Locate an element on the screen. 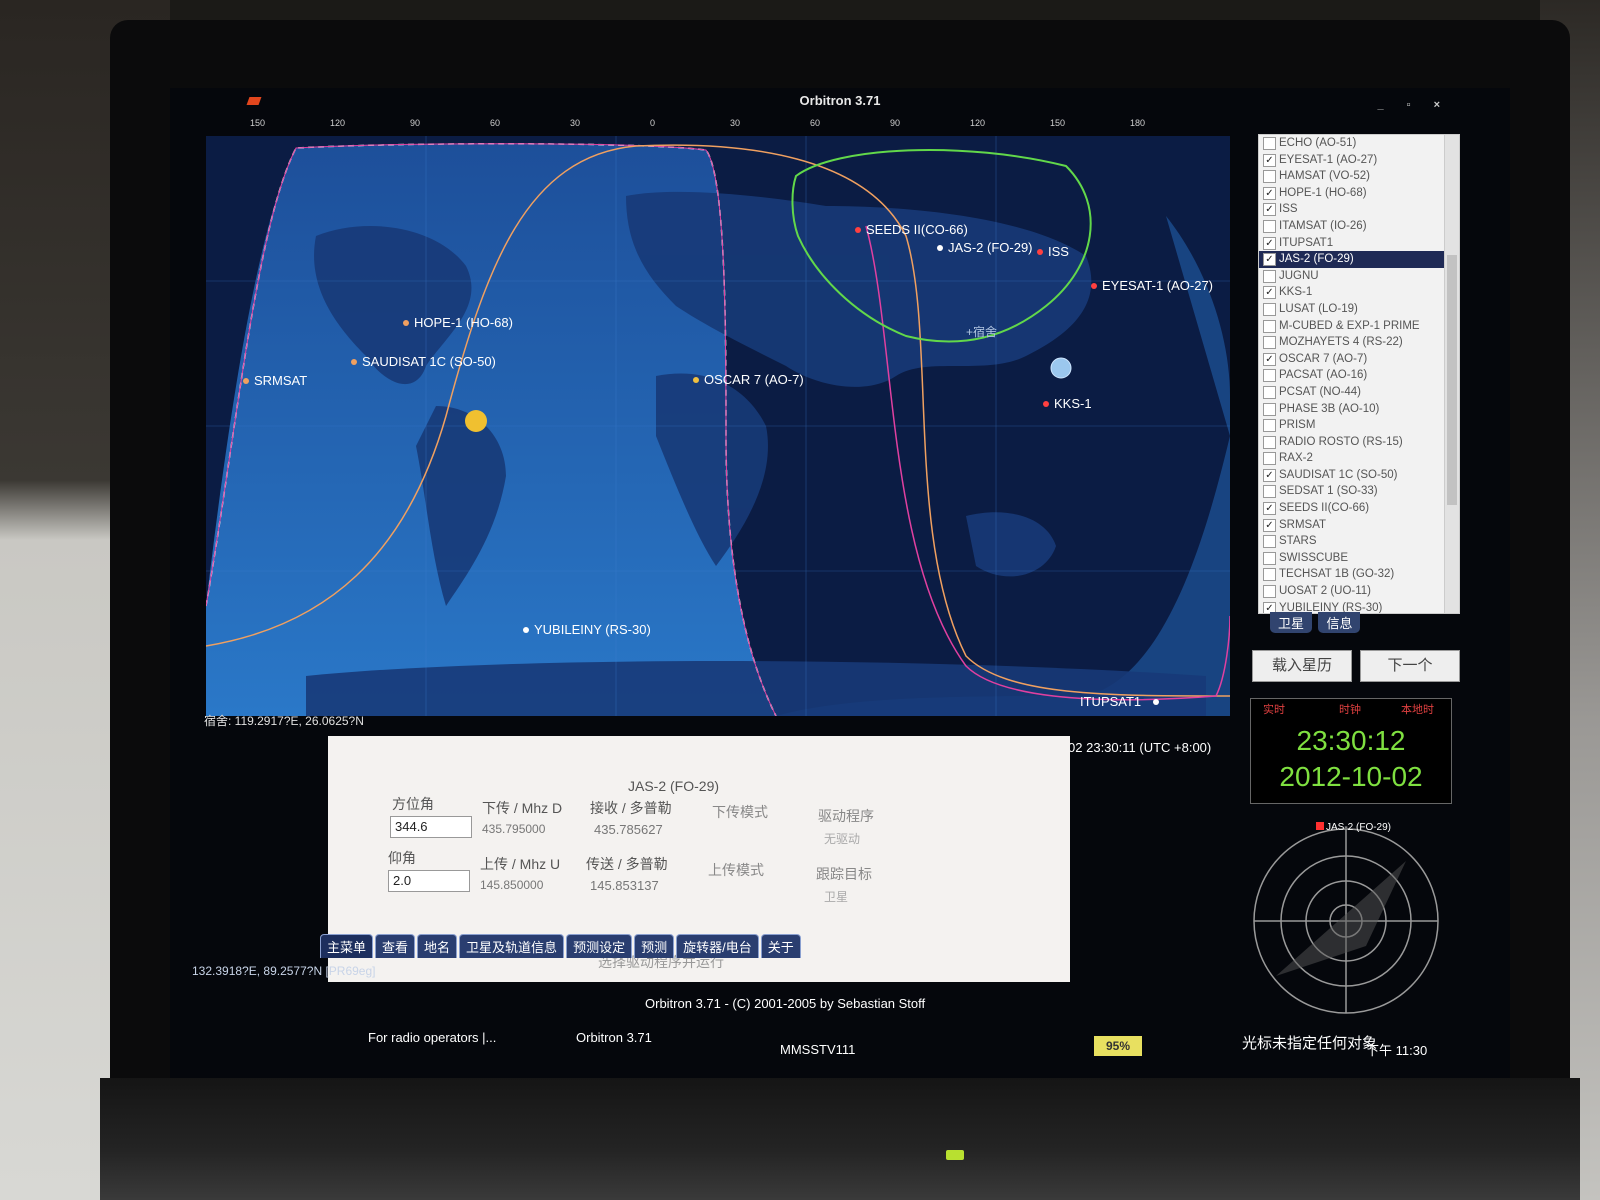  list-item: ✓ JAS-2 (FO-29) is located at coordinates (1359, 259).